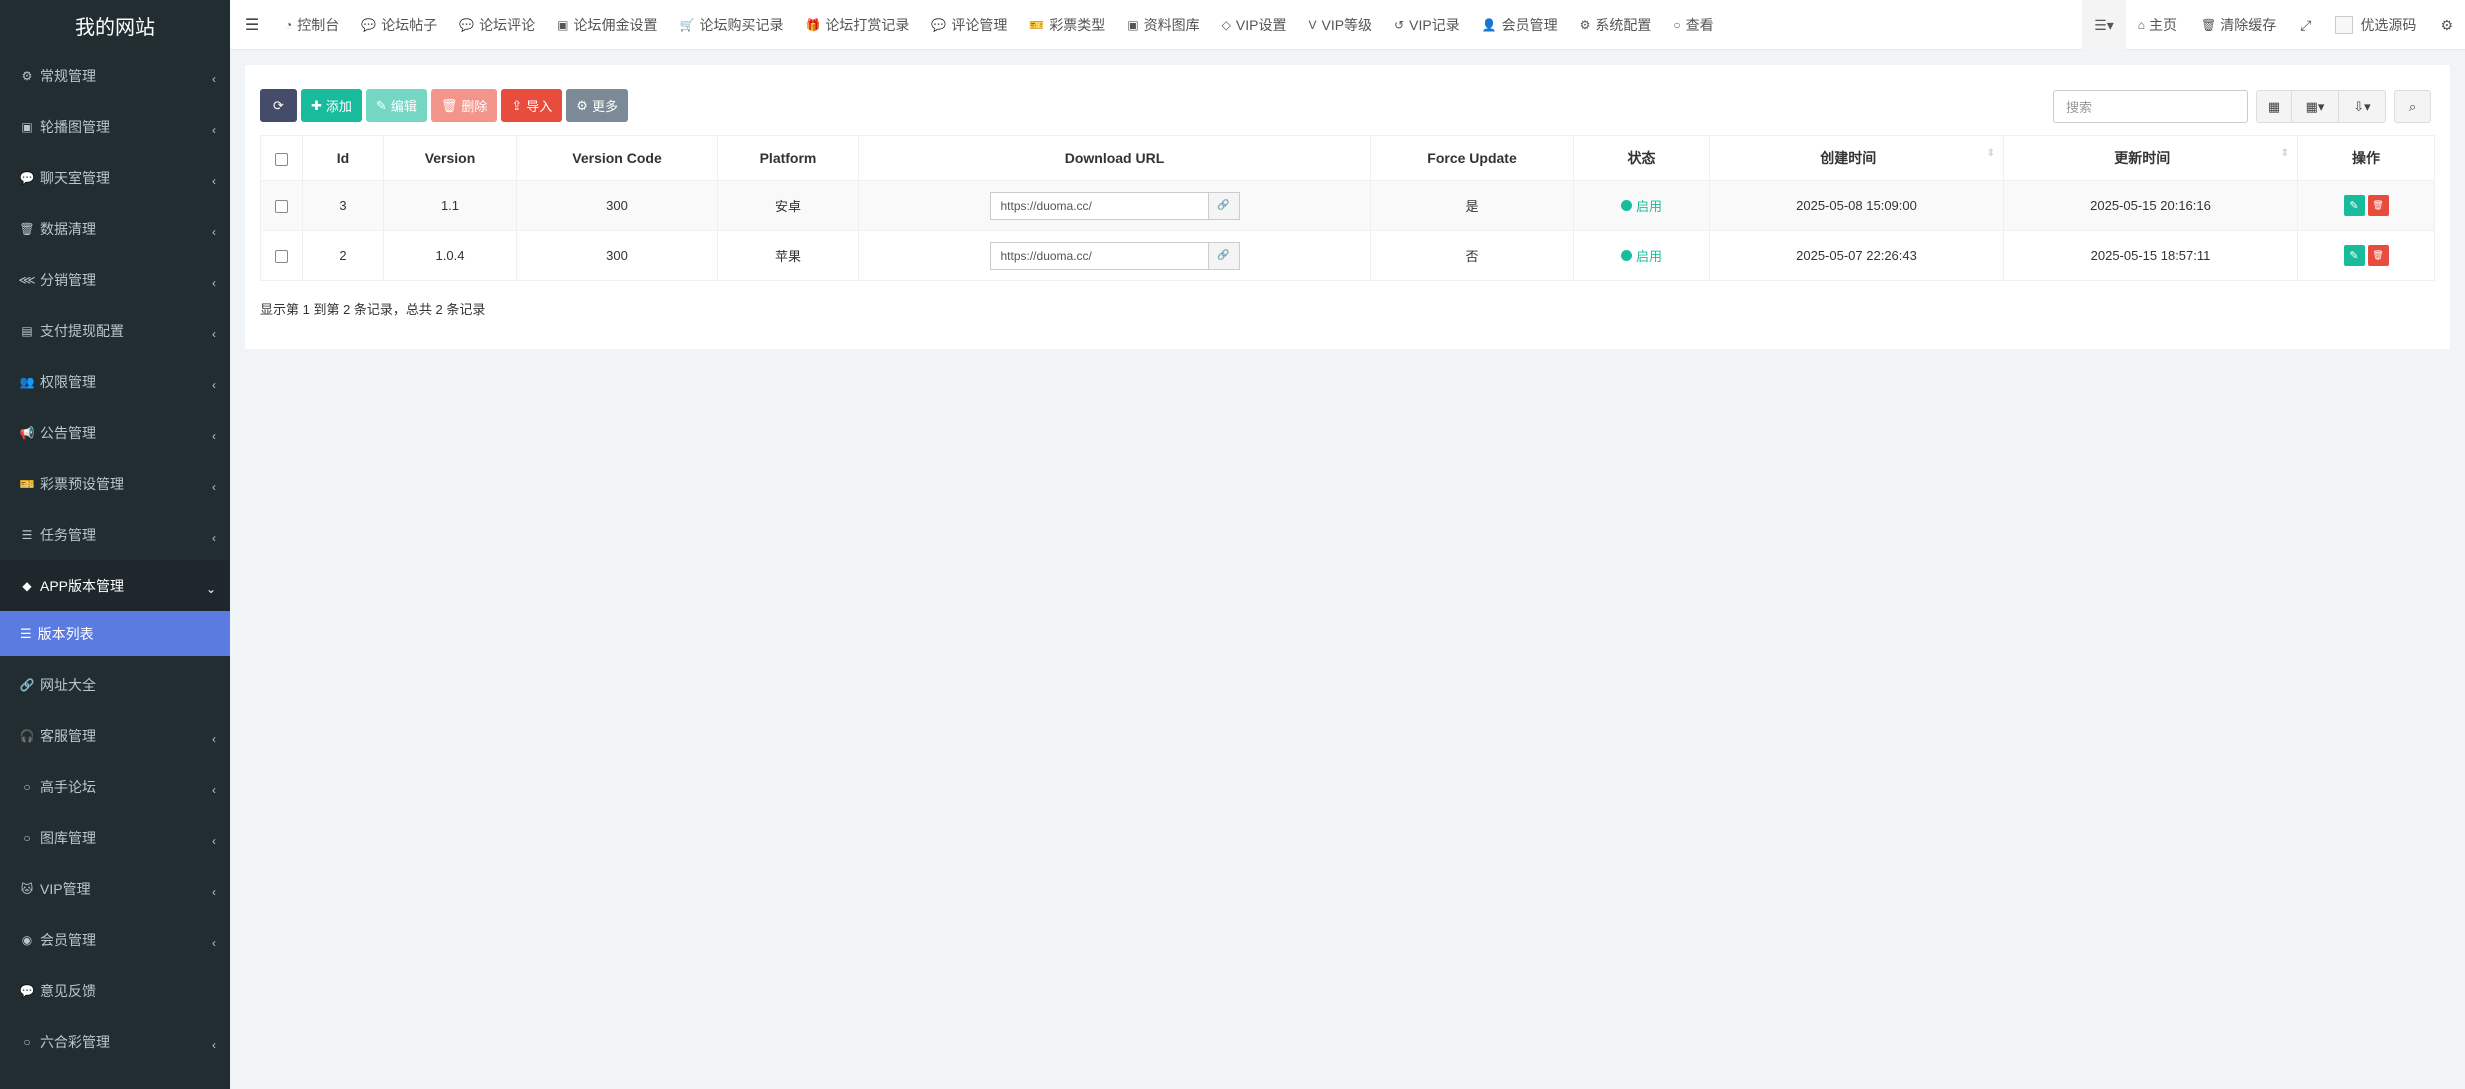 This screenshot has height=1089, width=2465. I want to click on nav-link: ○ 查看, so click(1693, 25).